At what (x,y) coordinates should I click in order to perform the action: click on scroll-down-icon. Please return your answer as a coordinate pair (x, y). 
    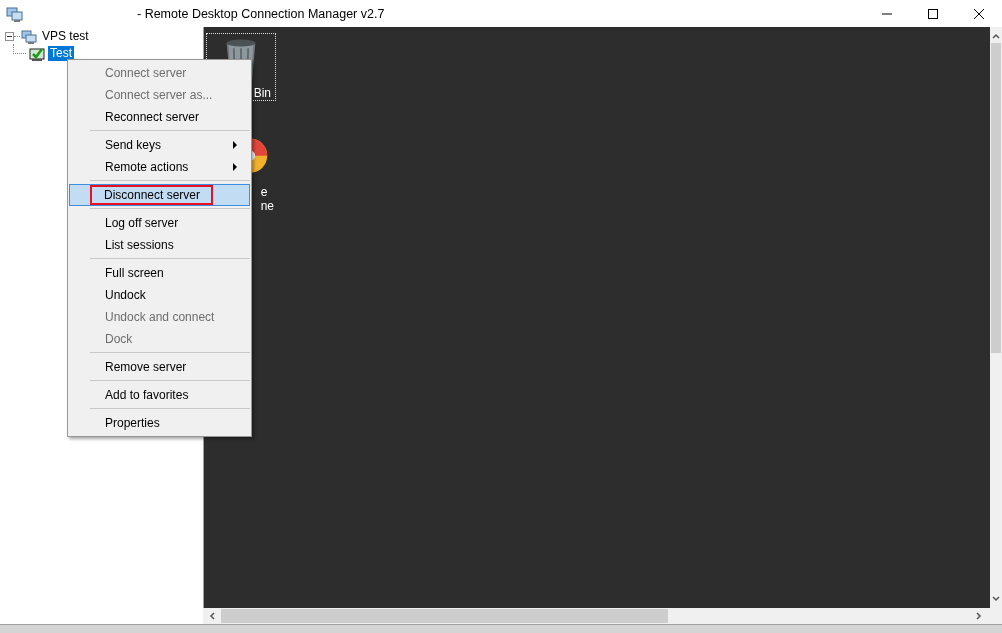
    Looking at the image, I should click on (996, 599).